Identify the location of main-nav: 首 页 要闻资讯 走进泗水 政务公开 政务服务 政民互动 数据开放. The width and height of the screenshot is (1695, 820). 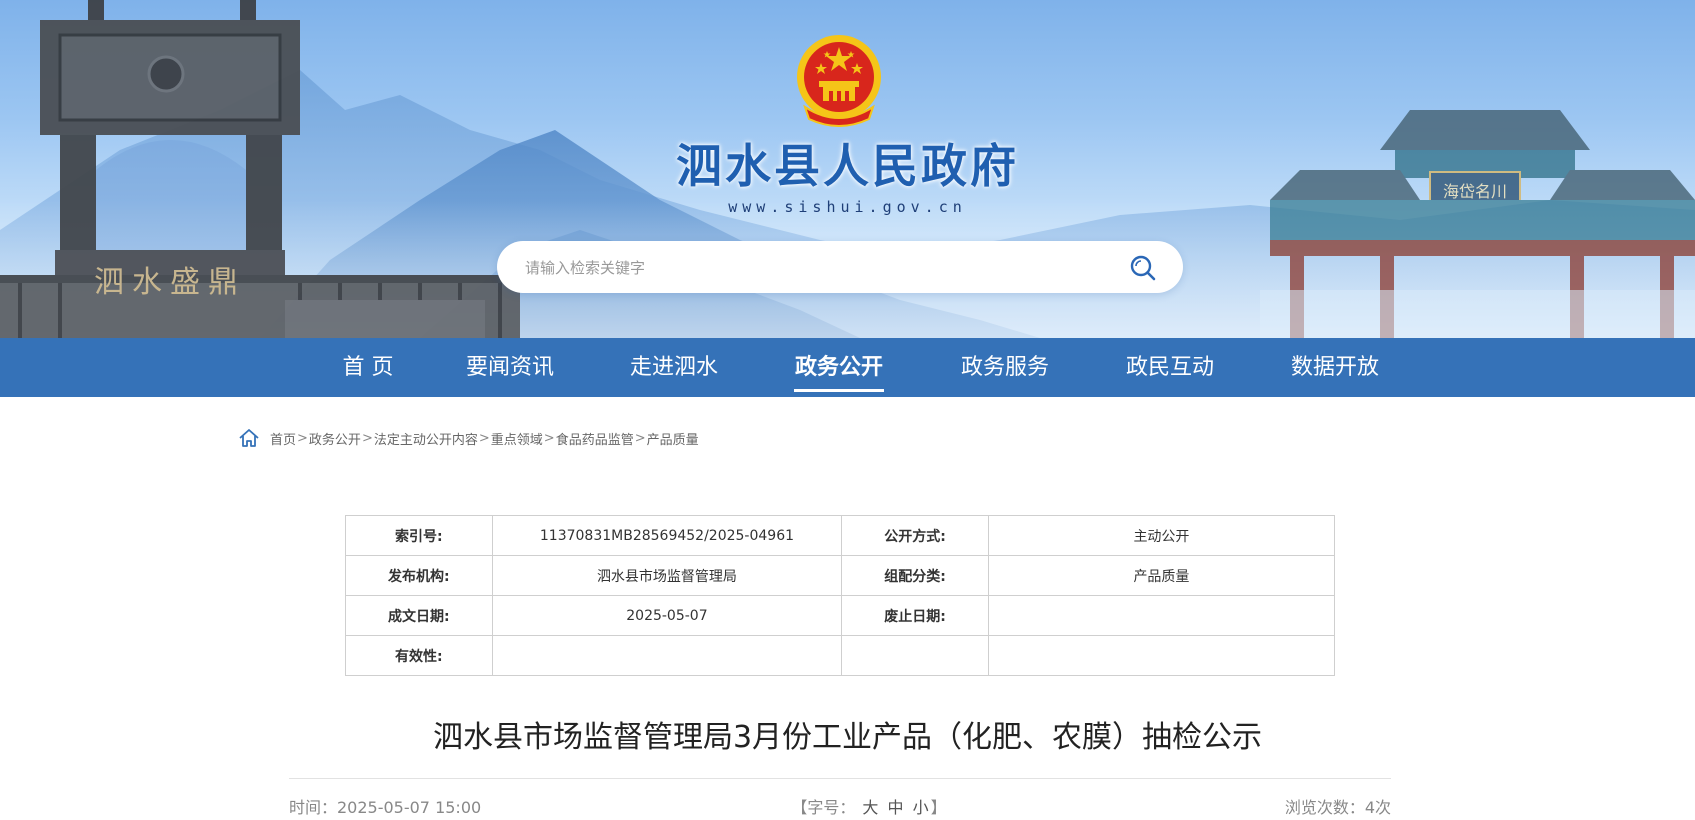
(847, 367).